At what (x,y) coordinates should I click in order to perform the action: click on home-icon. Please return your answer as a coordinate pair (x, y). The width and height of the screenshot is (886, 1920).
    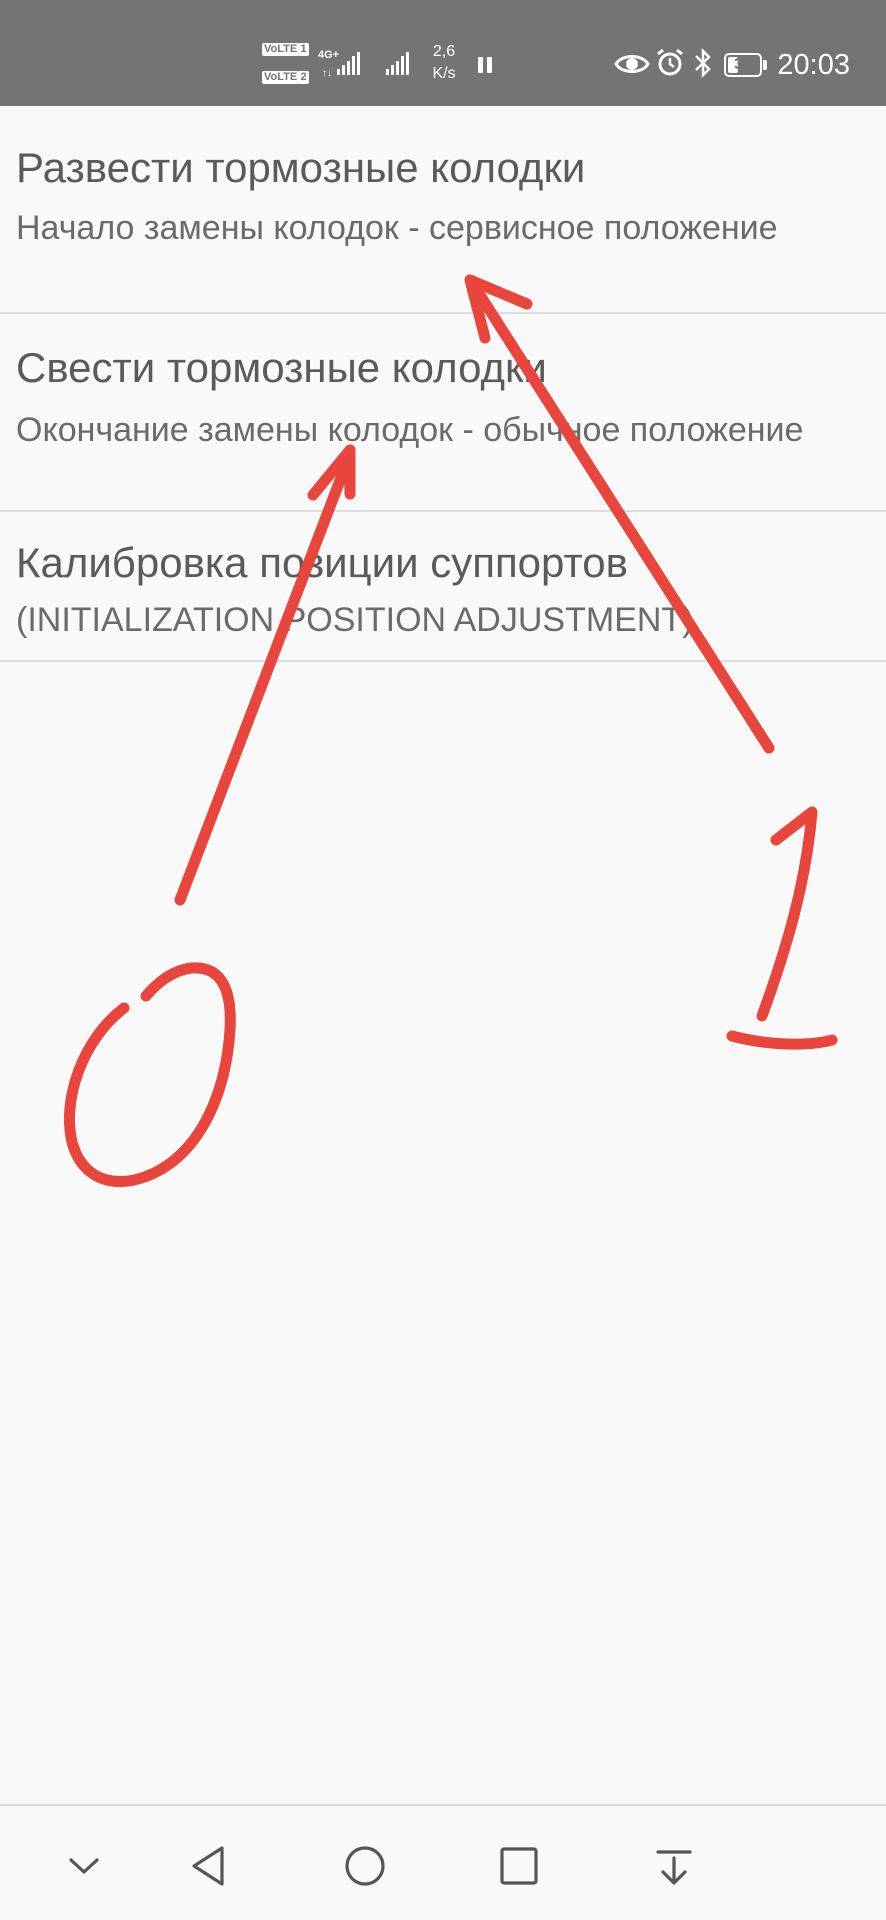
    Looking at the image, I should click on (365, 1866).